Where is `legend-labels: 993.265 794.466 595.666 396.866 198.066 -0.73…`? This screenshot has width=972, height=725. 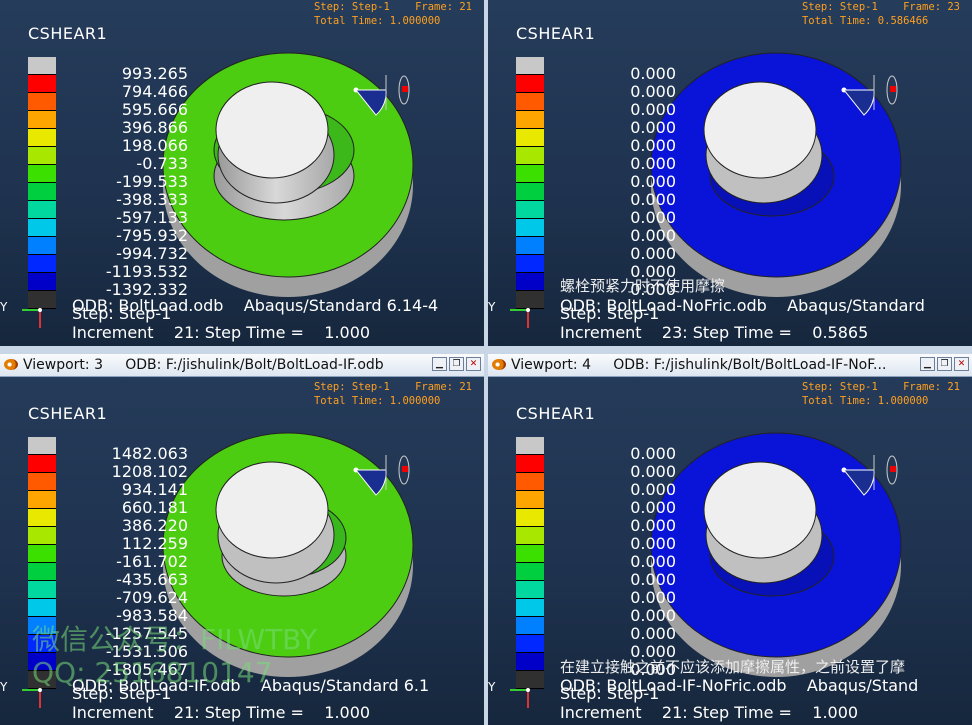 legend-labels: 993.265 794.466 595.666 396.866 198.066 -0.73… is located at coordinates (132, 182).